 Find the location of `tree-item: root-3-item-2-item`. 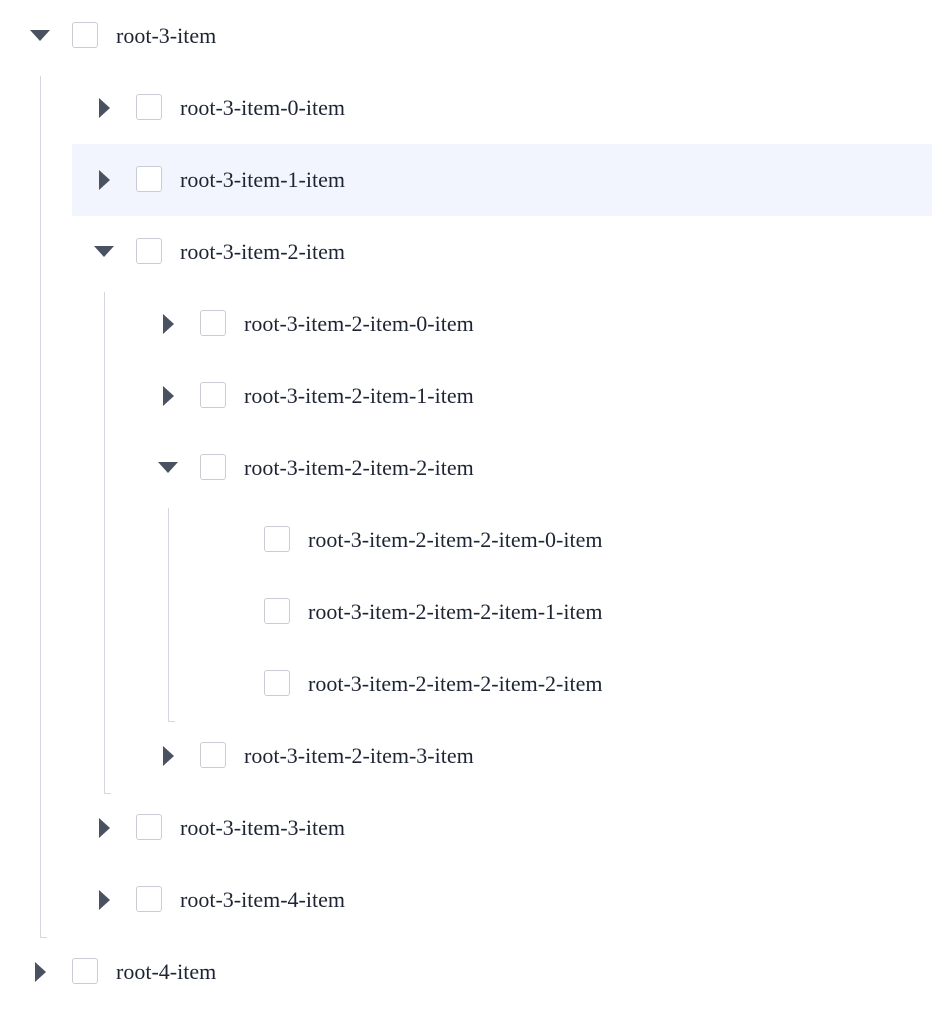

tree-item: root-3-item-2-item is located at coordinates (502, 252).